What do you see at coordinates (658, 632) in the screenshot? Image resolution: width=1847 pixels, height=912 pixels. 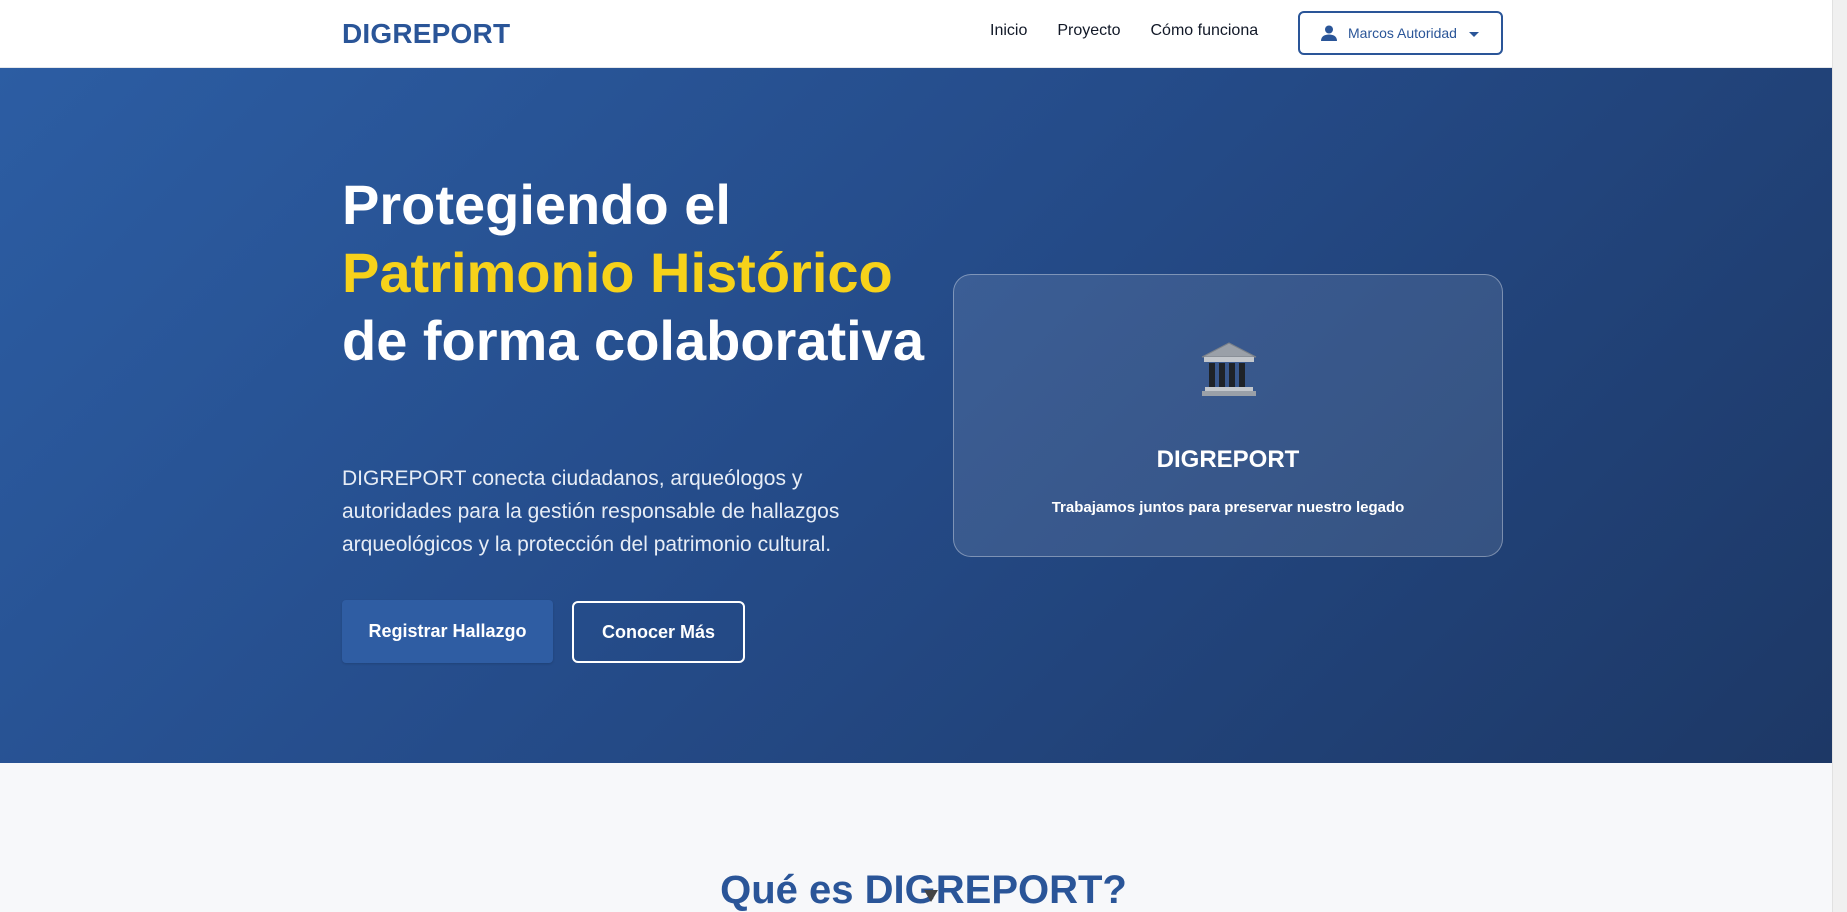 I see `learn-more-button: Conocer Más` at bounding box center [658, 632].